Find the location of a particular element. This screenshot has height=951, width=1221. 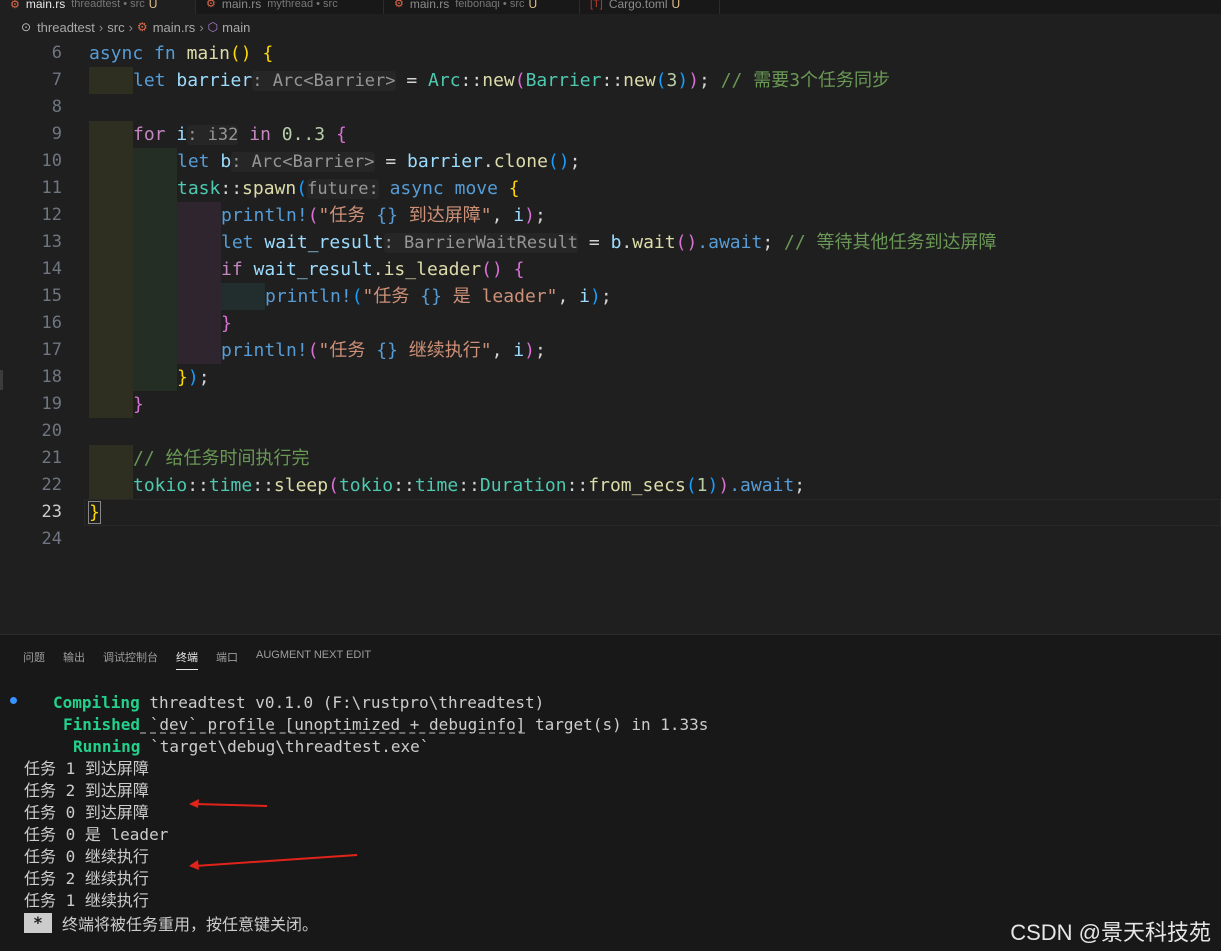

code-line-18: }); is located at coordinates (193, 377).